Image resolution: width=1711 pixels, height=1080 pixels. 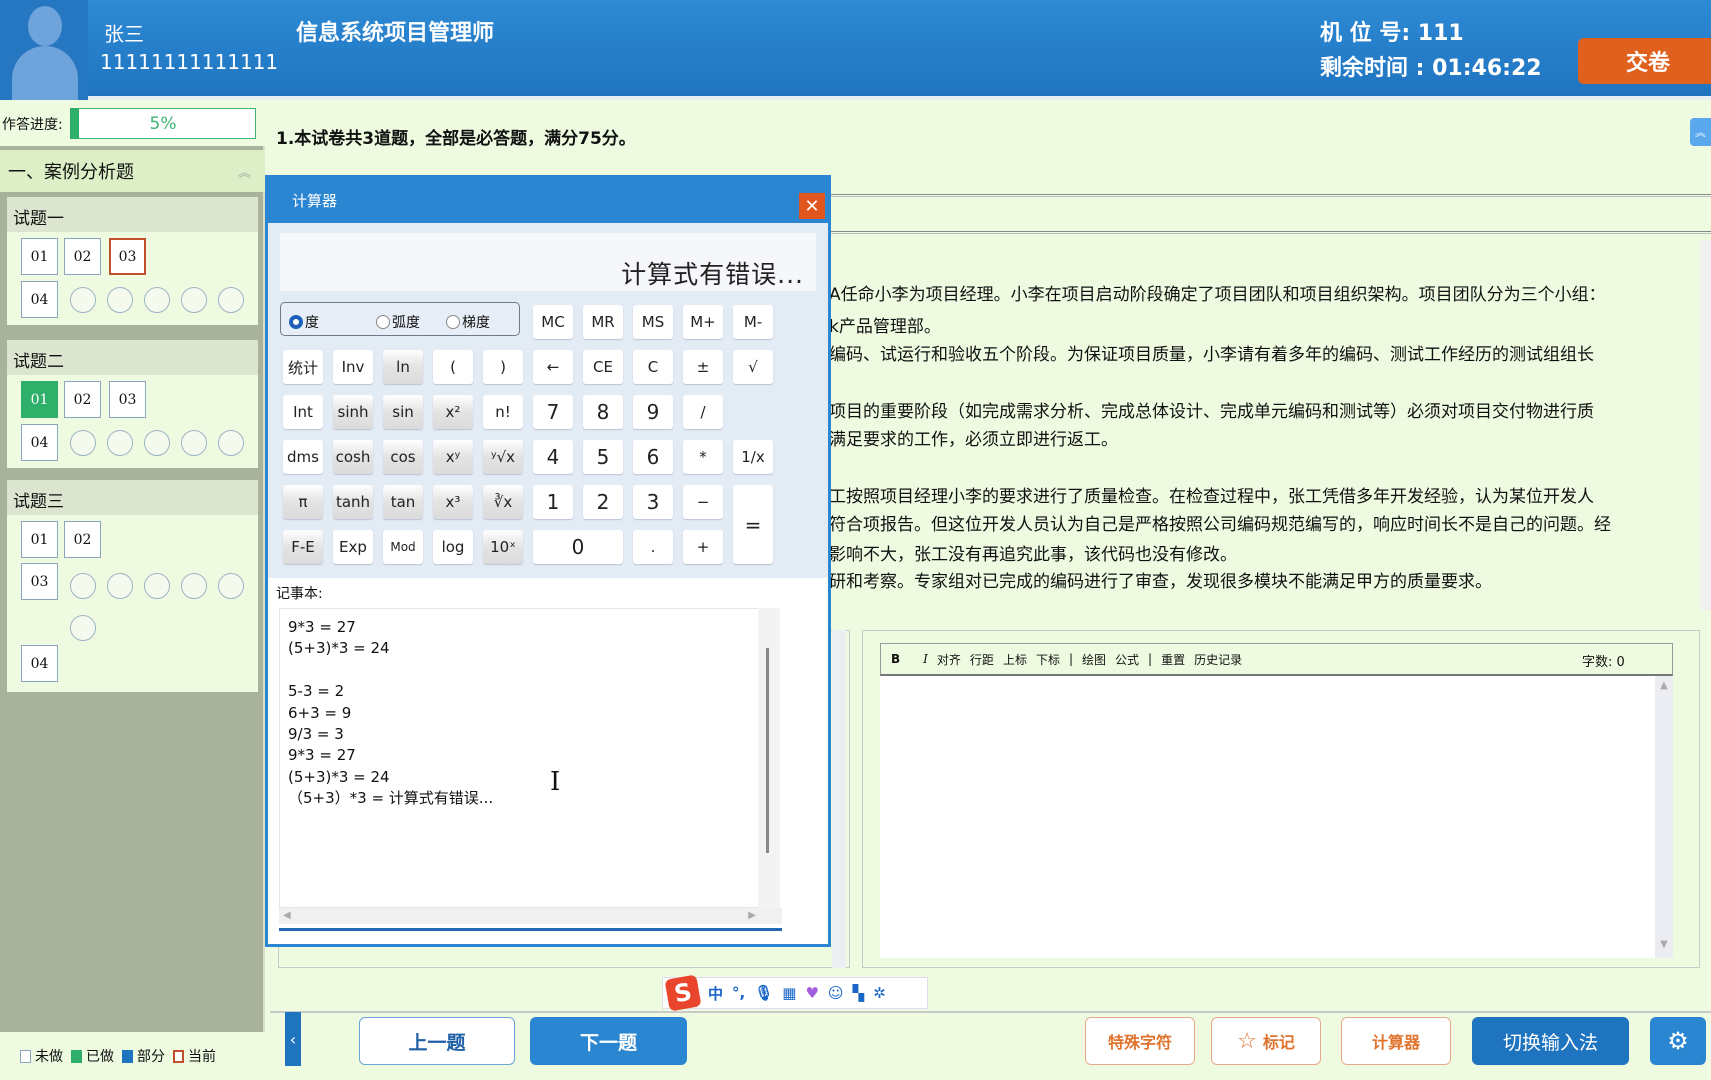 What do you see at coordinates (753, 322) in the screenshot?
I see `calc-key-M-: M-` at bounding box center [753, 322].